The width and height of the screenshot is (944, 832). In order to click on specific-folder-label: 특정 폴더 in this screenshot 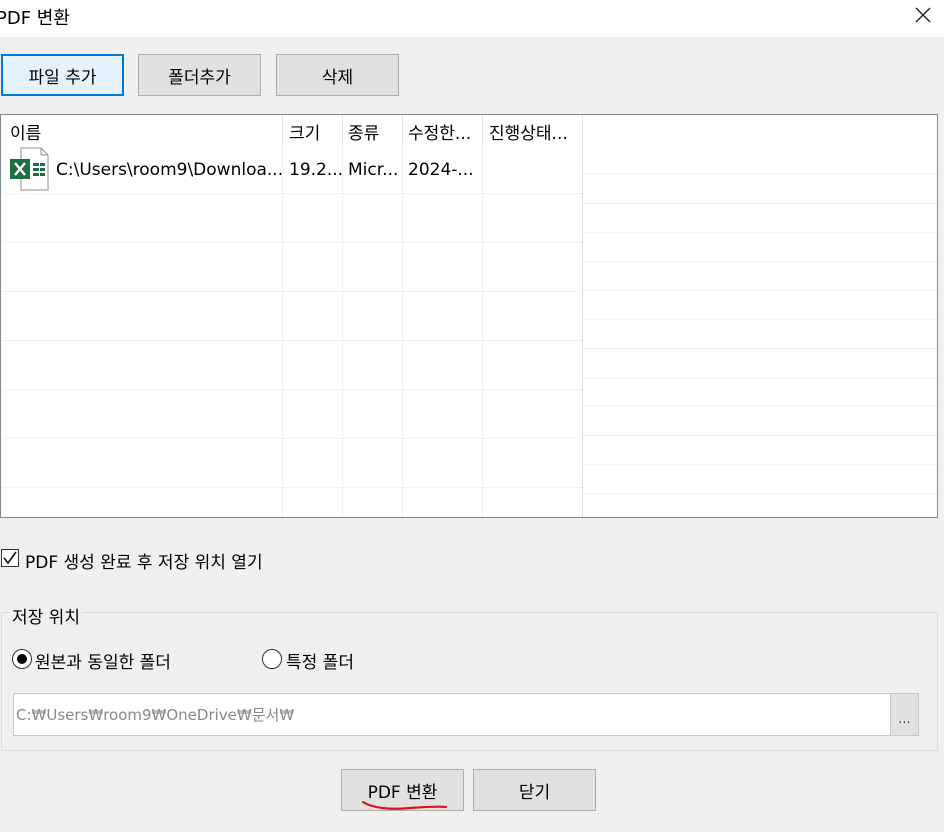, I will do `click(320, 660)`.